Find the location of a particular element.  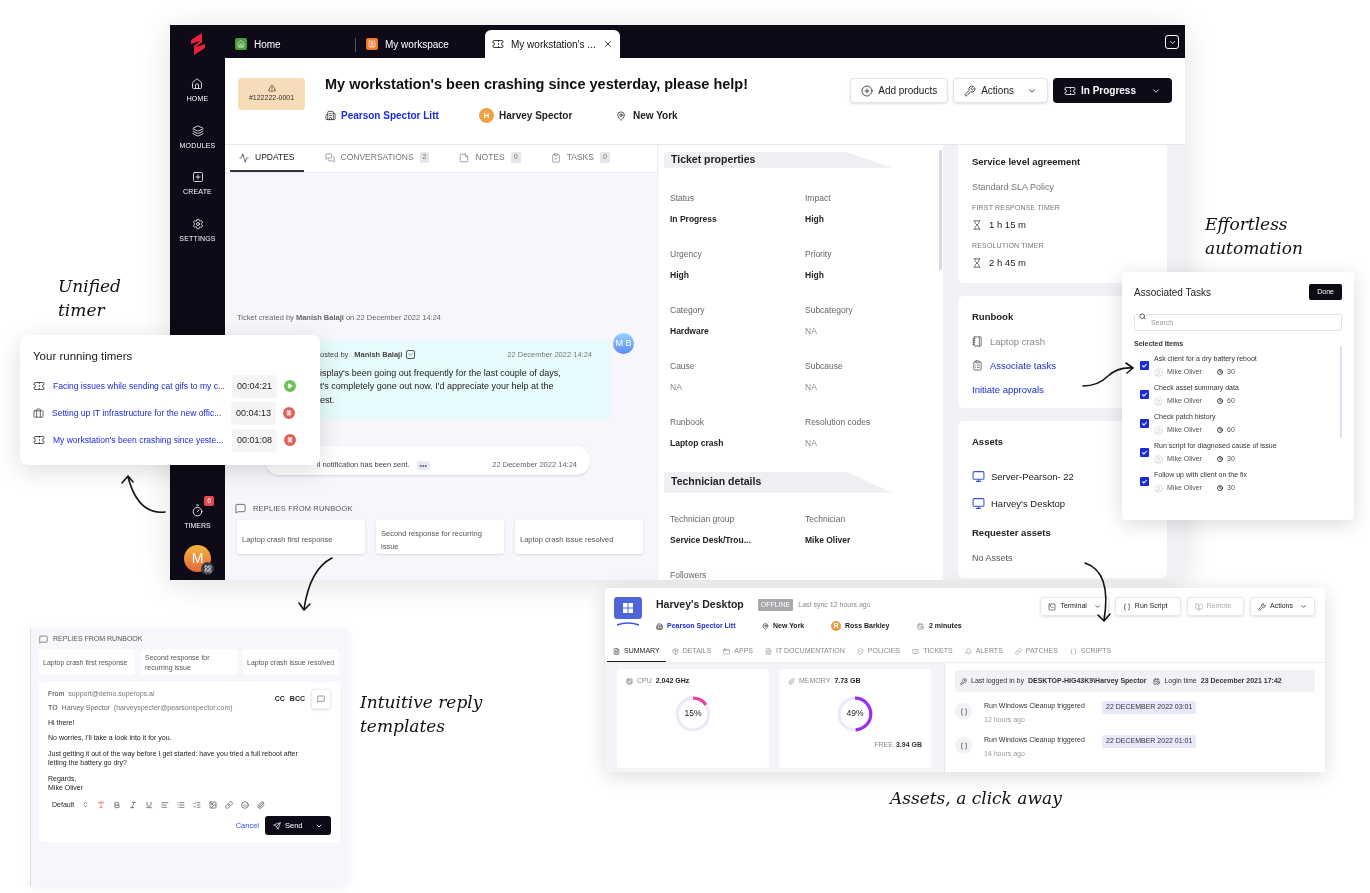

caret-icon is located at coordinates (1097, 606).